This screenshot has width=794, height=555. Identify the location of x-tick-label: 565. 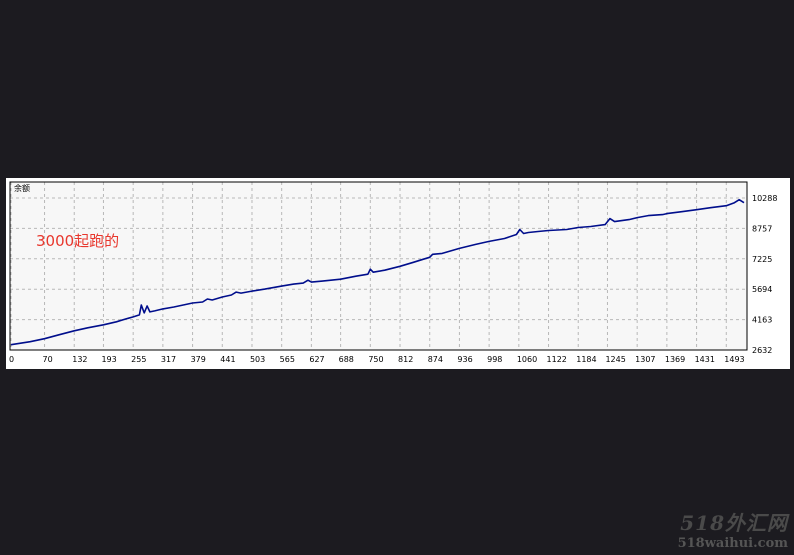
(287, 359).